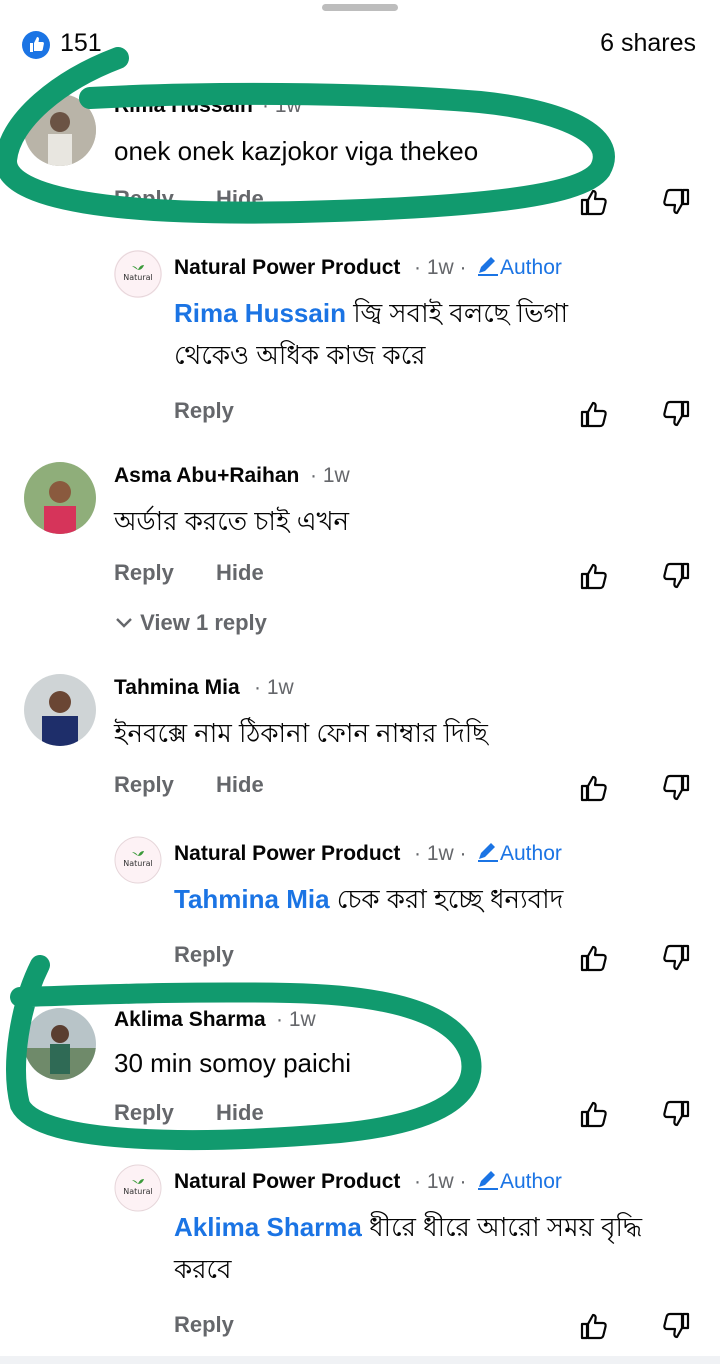  Describe the element at coordinates (360, 7) in the screenshot. I see `sheet-drag-handle` at that location.